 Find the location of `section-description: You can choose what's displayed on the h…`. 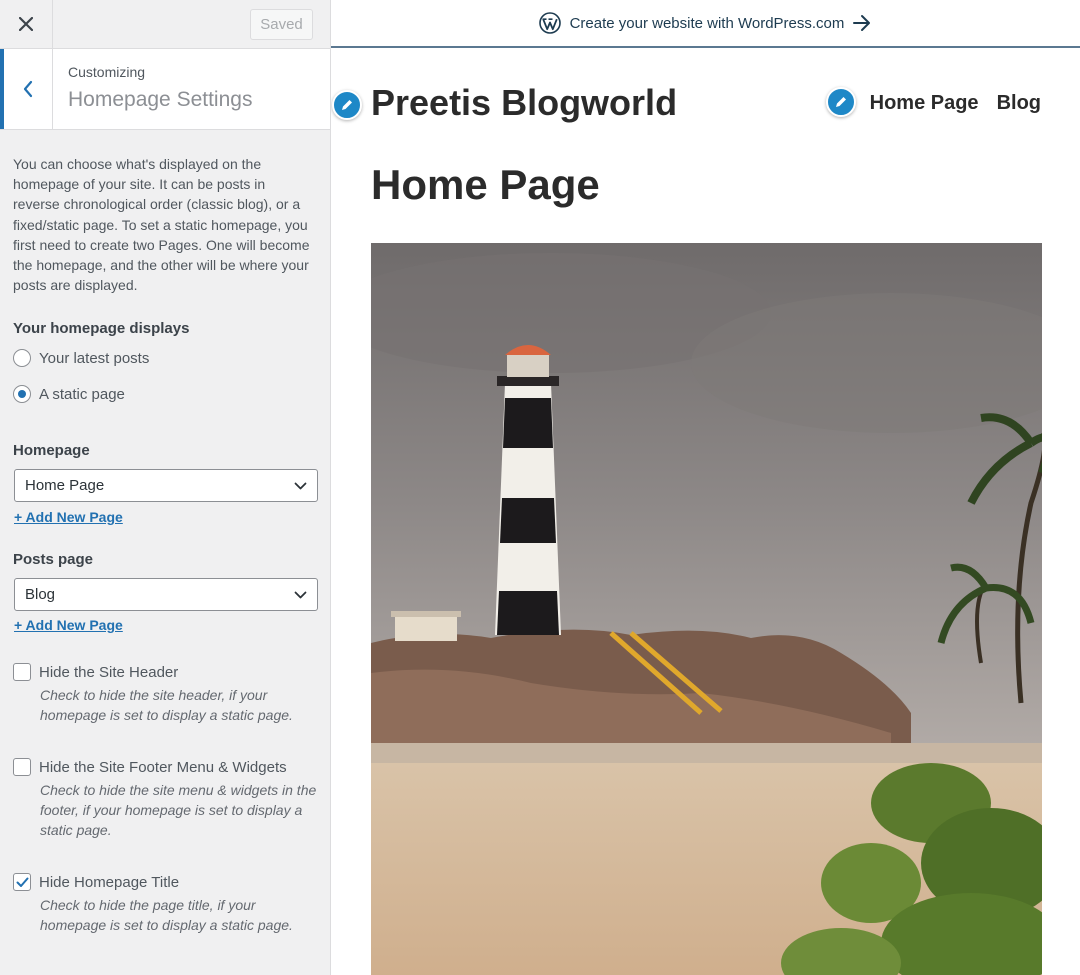

section-description: You can choose what's displayed on the h… is located at coordinates (161, 225).